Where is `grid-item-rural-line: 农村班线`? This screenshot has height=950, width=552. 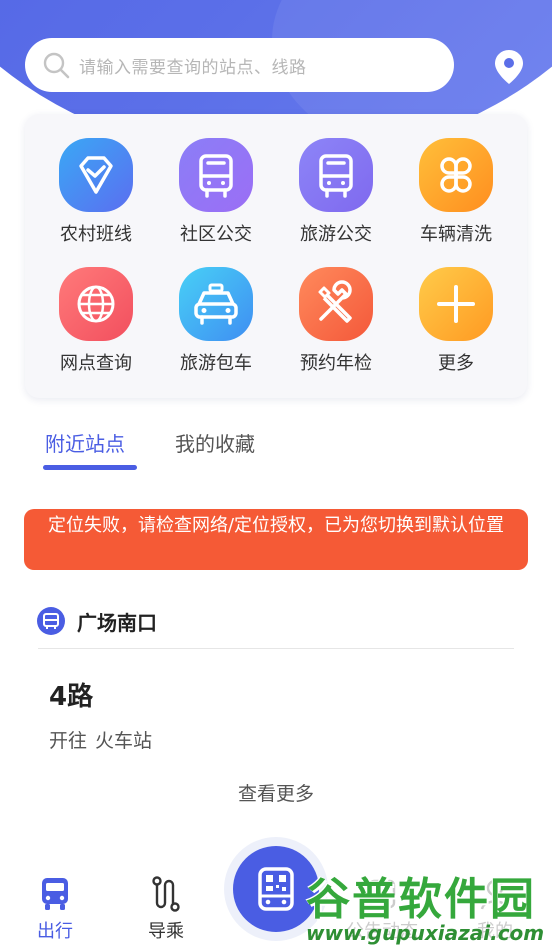 grid-item-rural-line: 农村班线 is located at coordinates (96, 198).